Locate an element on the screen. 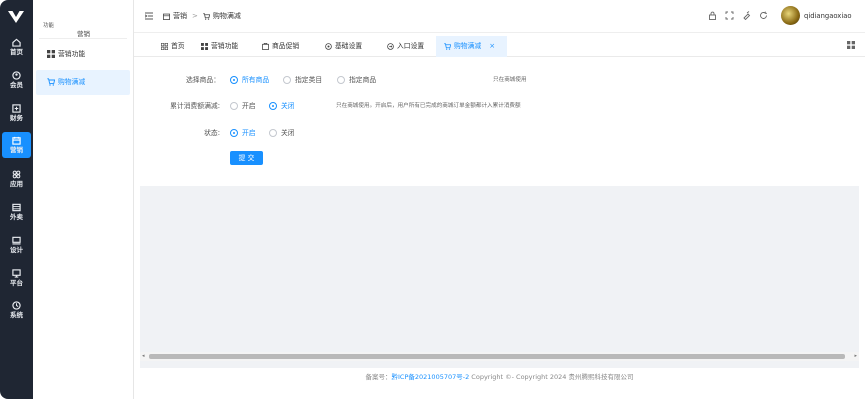 This screenshot has width=865, height=399. tab-label: 首页 is located at coordinates (178, 46).